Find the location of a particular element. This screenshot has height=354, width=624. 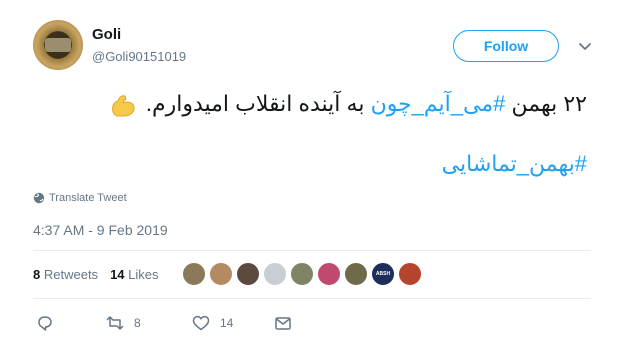

likes-count: 14 is located at coordinates (117, 274).